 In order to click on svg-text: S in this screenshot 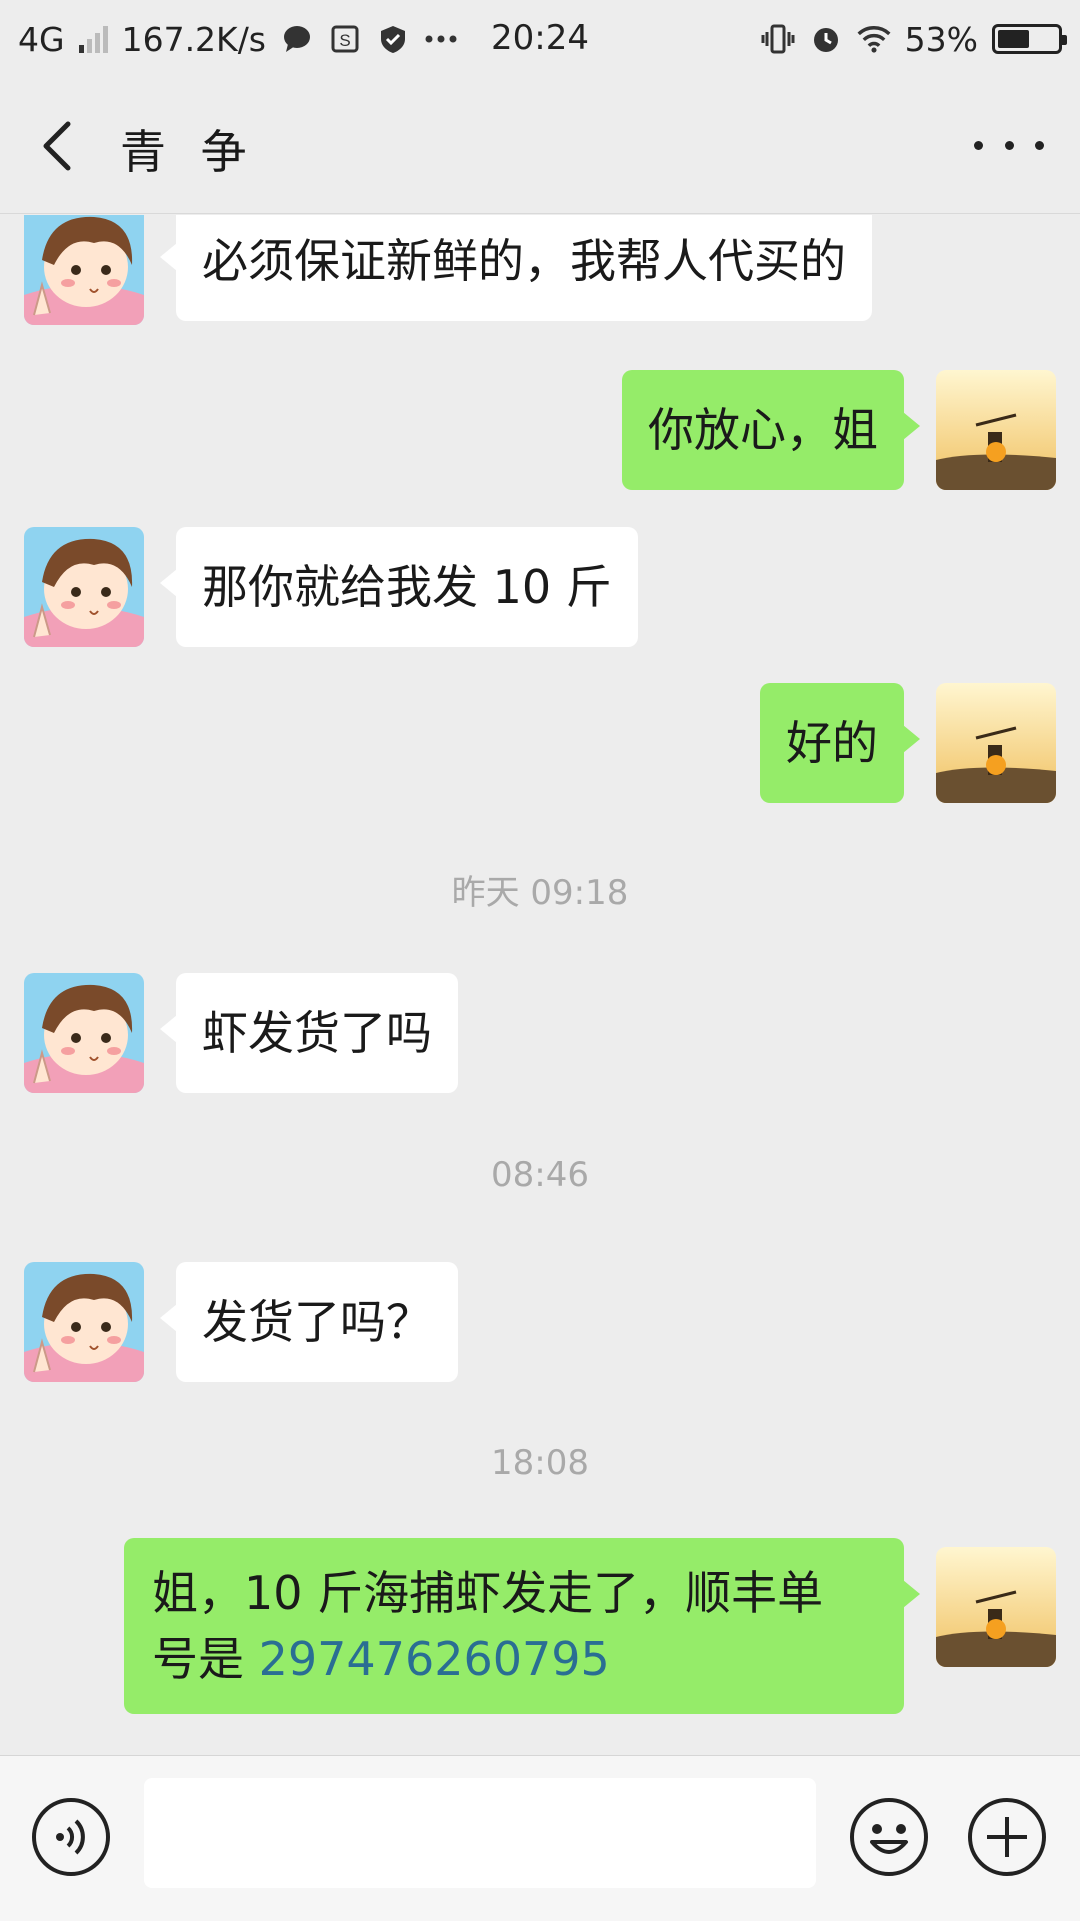, I will do `click(344, 40)`.